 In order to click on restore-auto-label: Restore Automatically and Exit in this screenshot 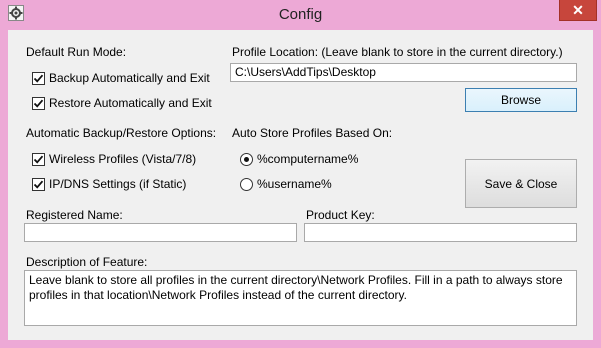, I will do `click(130, 103)`.